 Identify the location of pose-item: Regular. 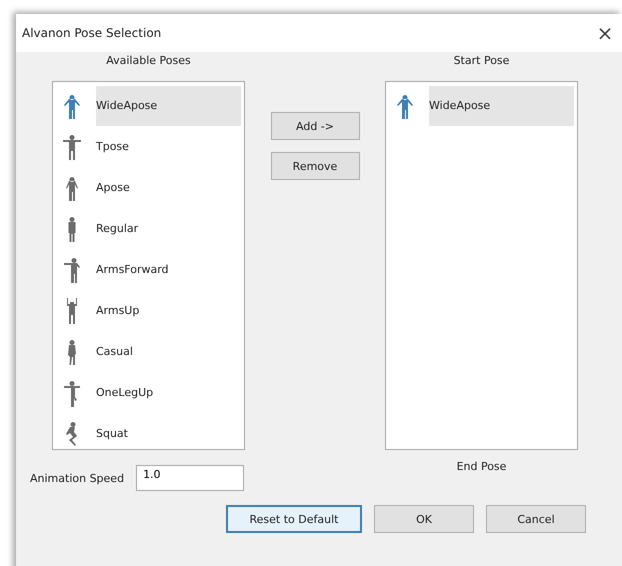
(148, 228).